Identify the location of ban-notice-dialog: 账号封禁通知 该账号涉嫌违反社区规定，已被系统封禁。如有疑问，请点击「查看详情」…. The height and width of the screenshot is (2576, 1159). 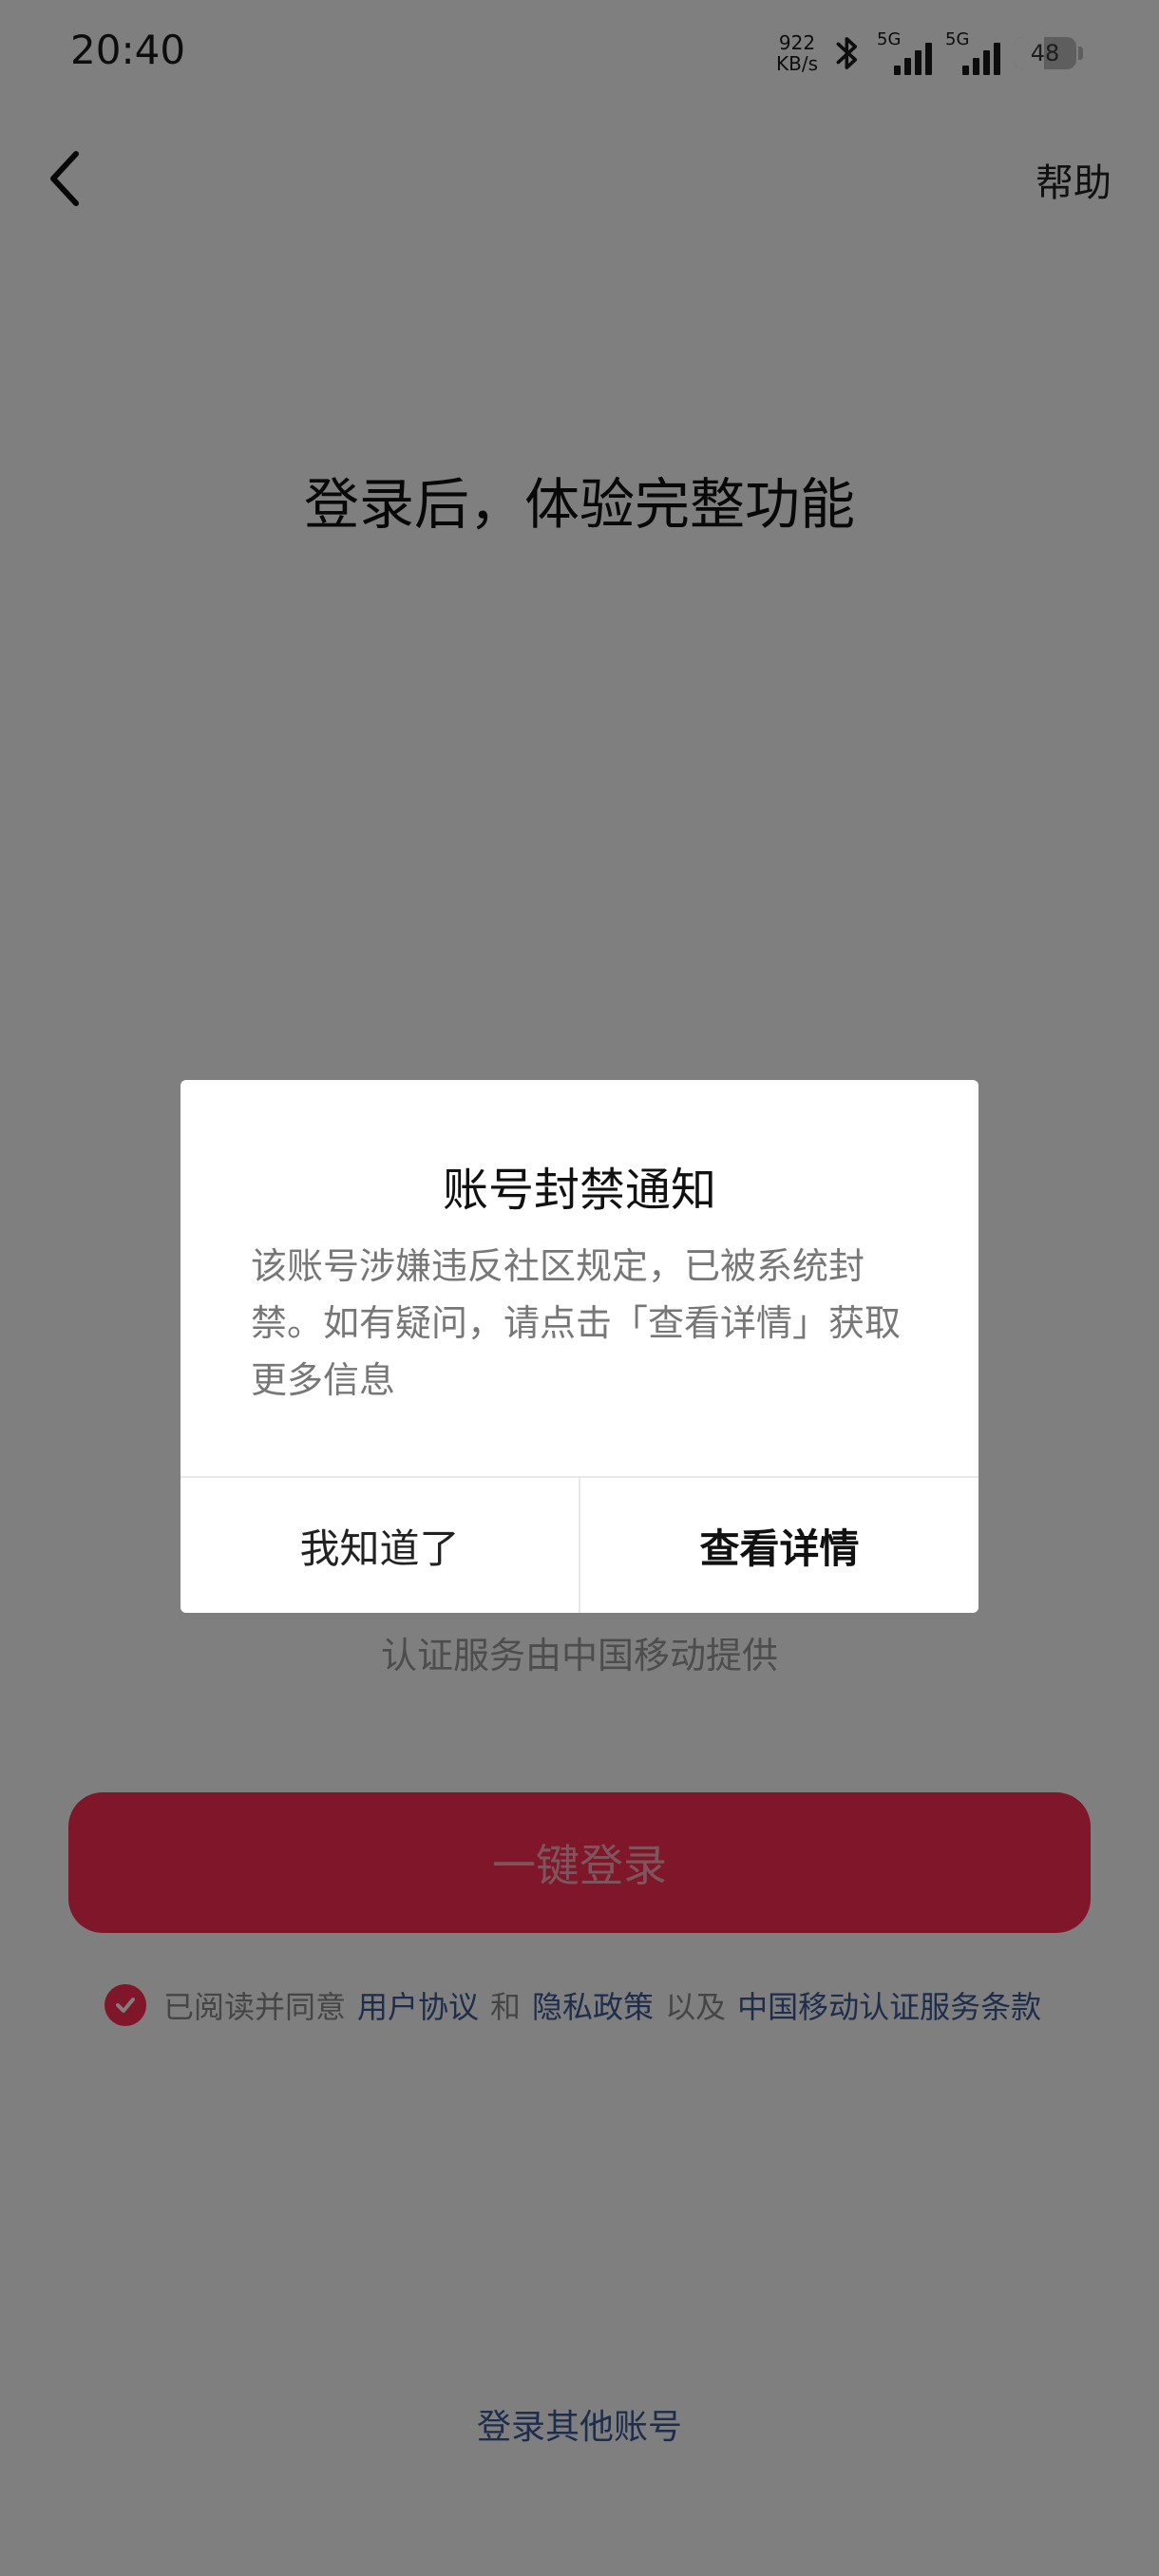
(579, 1346).